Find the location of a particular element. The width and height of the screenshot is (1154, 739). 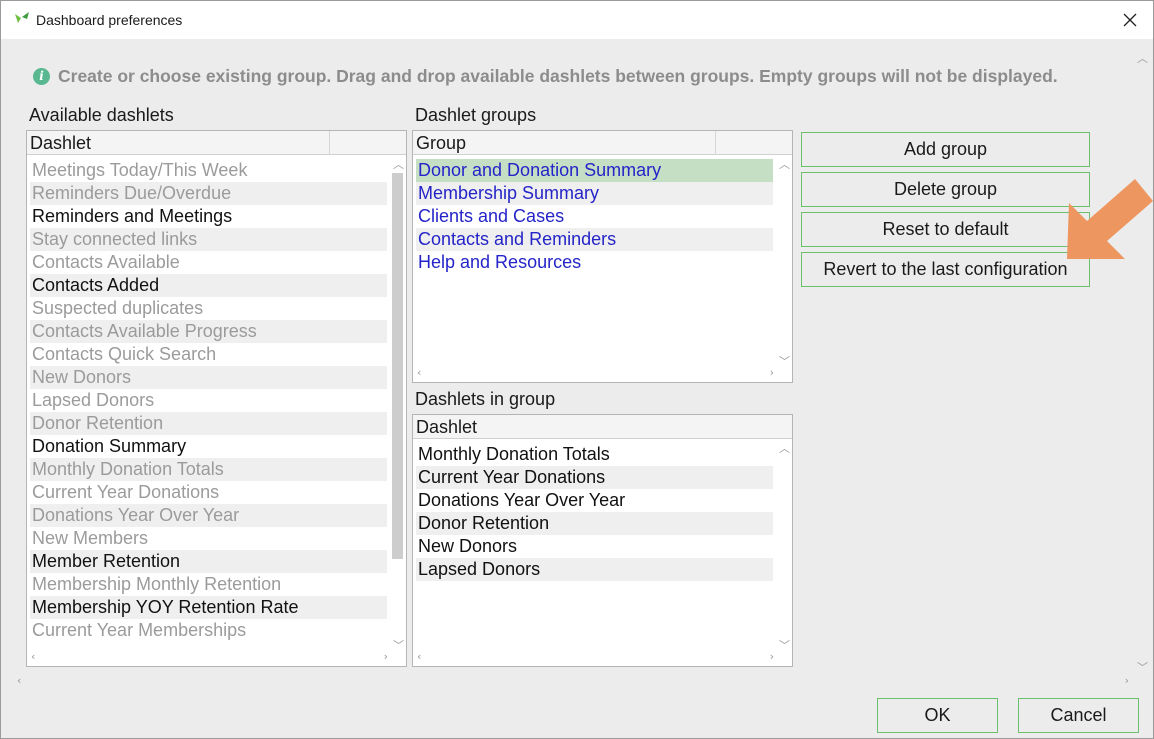

in-group-dashlet-item: Lapsed Donors is located at coordinates (594, 569).